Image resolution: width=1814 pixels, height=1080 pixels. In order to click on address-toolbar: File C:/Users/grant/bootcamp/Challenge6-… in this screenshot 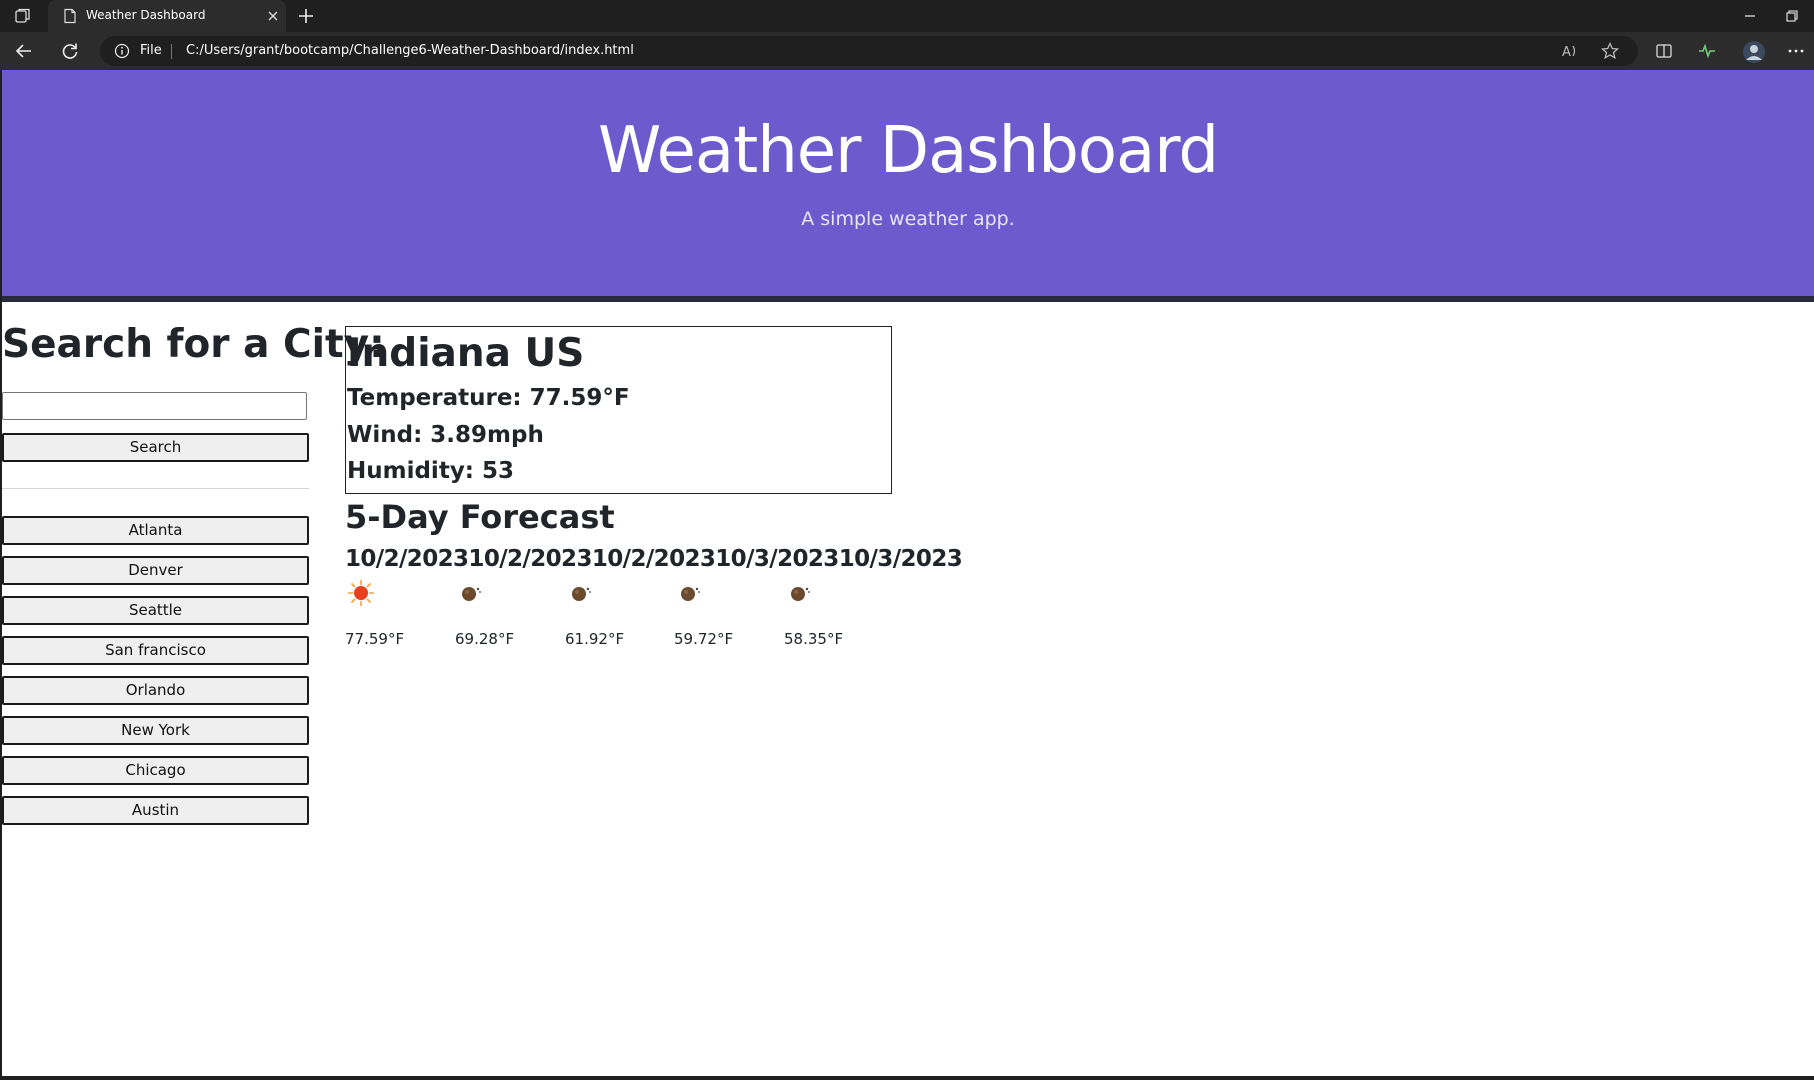, I will do `click(907, 51)`.